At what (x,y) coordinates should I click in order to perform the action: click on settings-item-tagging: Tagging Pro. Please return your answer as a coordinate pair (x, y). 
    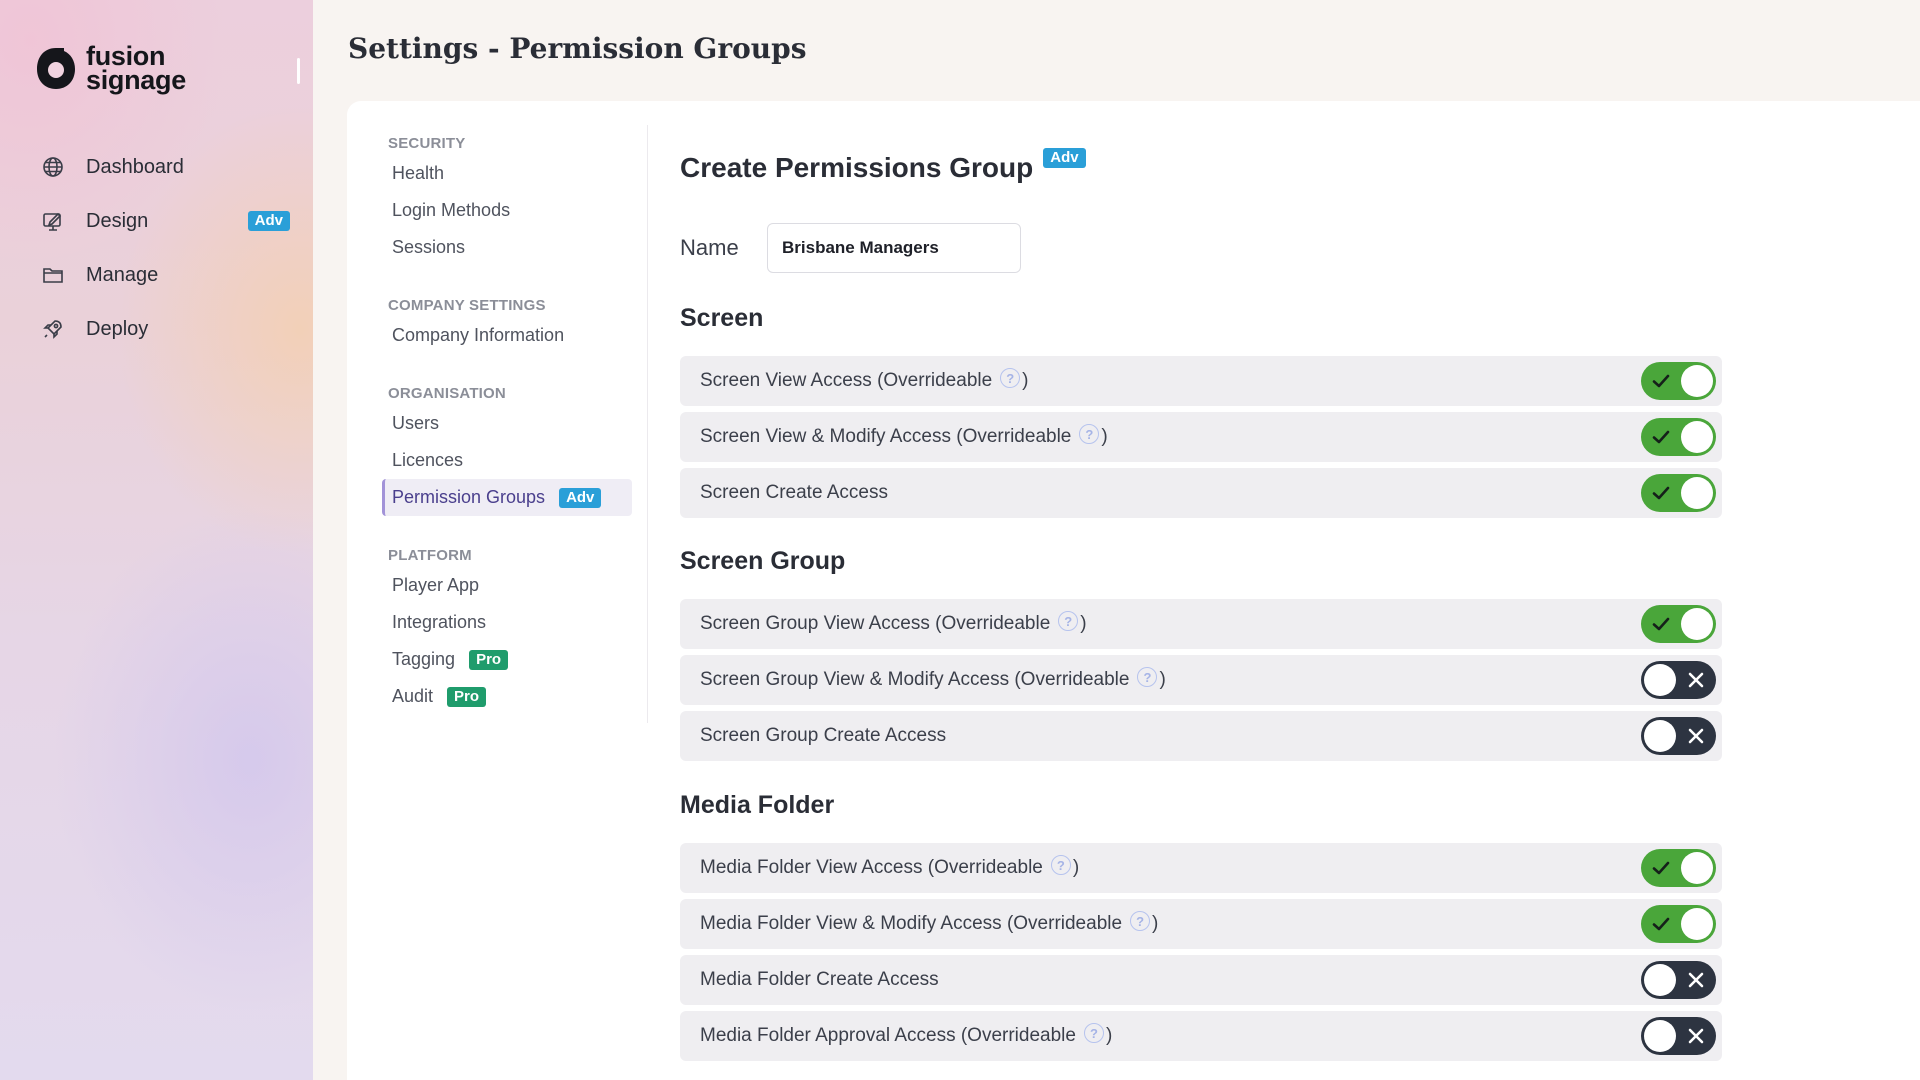
    Looking at the image, I should click on (507, 659).